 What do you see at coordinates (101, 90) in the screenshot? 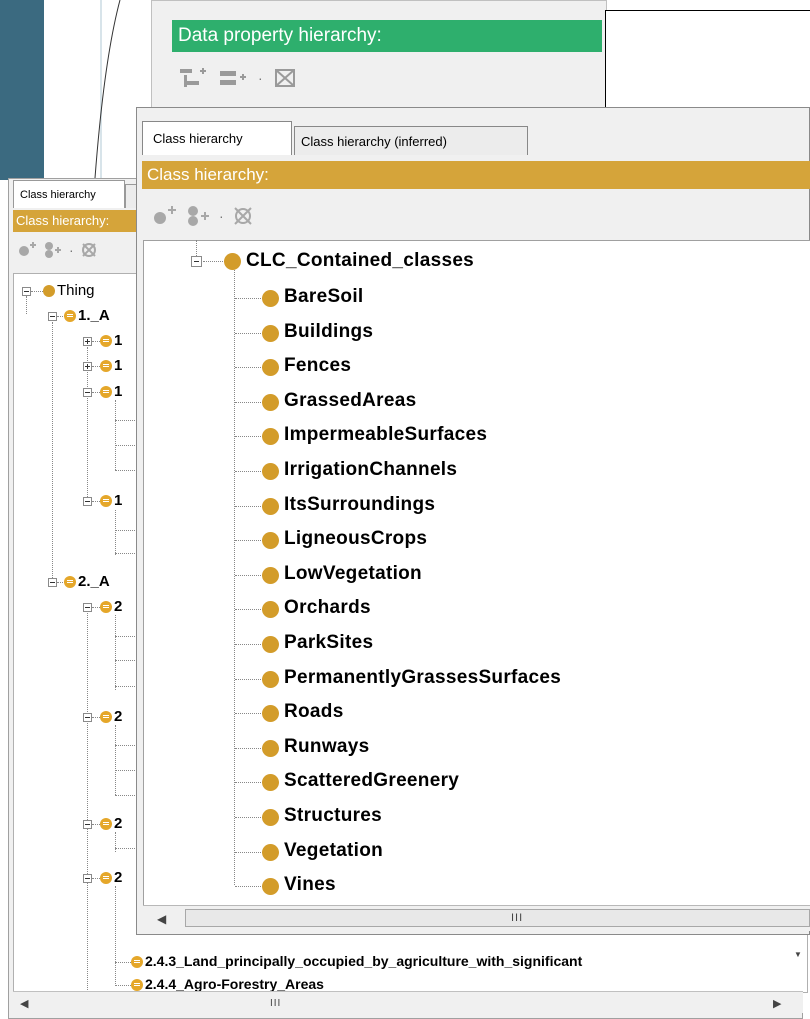
I see `slide-decor-stripe` at bounding box center [101, 90].